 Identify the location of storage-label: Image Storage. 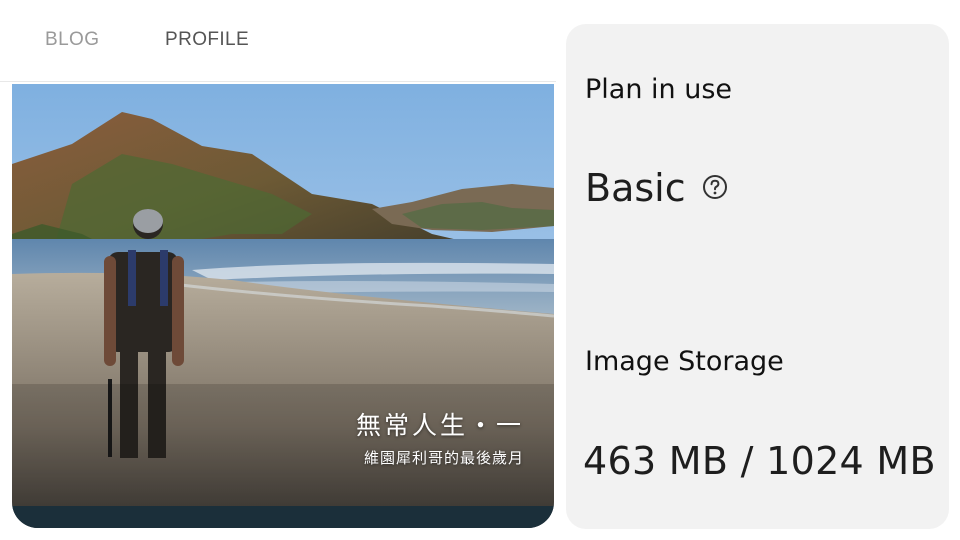
(684, 361).